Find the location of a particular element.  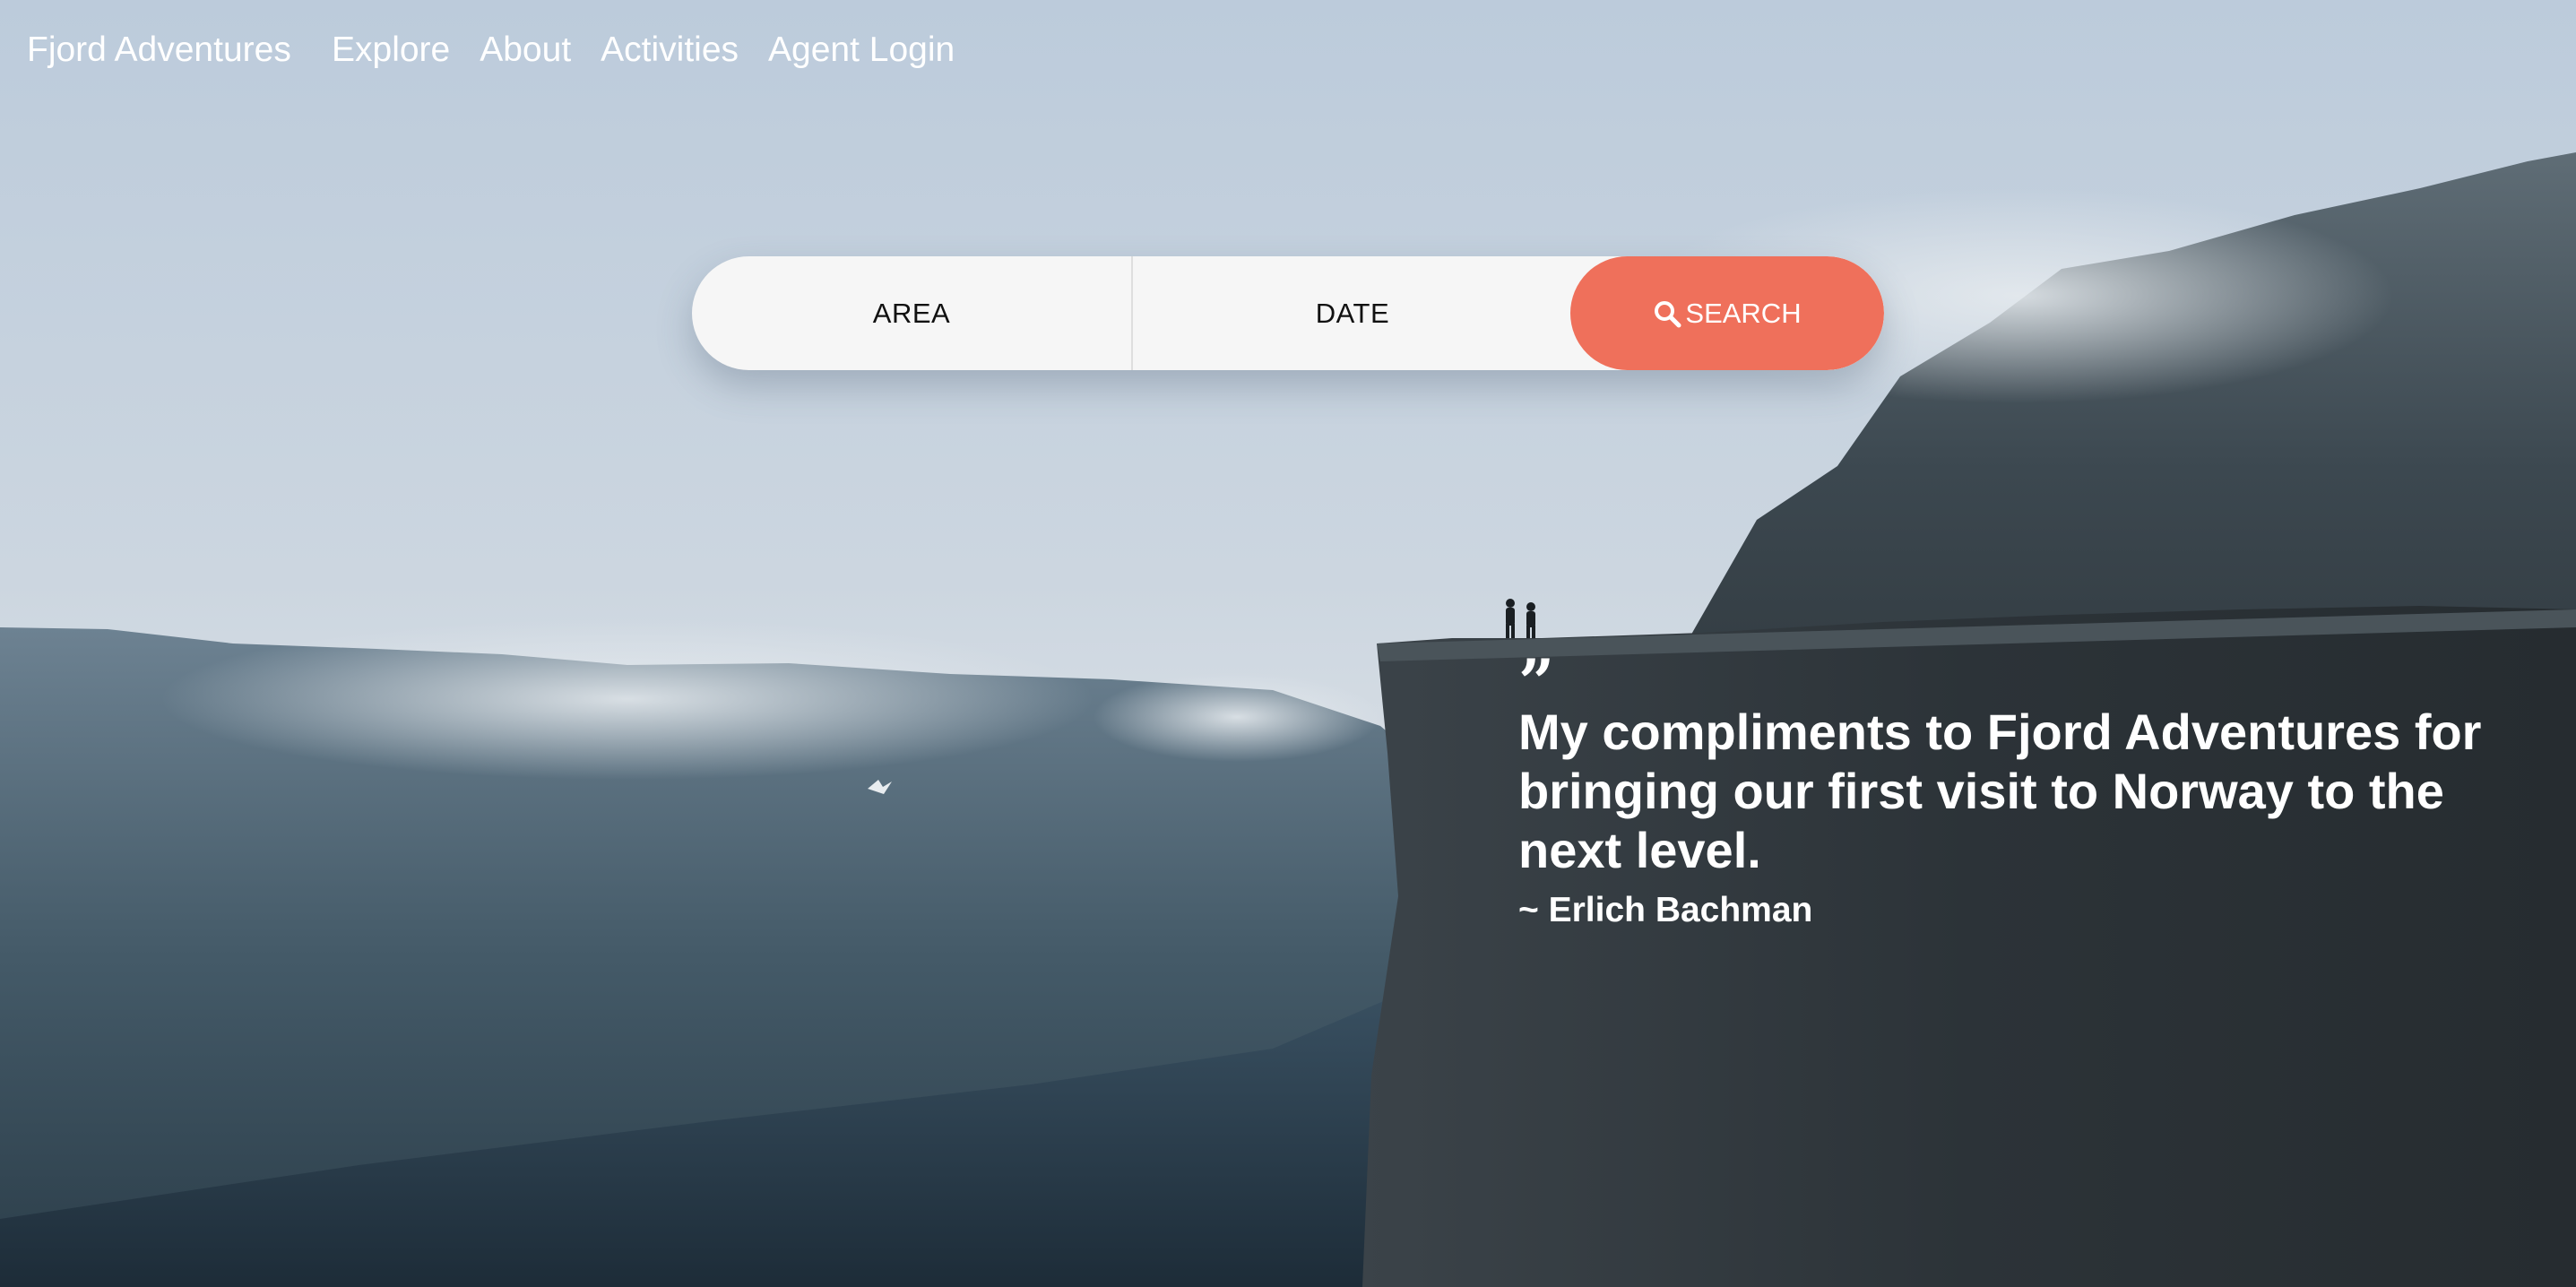

search-button: SEARCH is located at coordinates (1727, 313).